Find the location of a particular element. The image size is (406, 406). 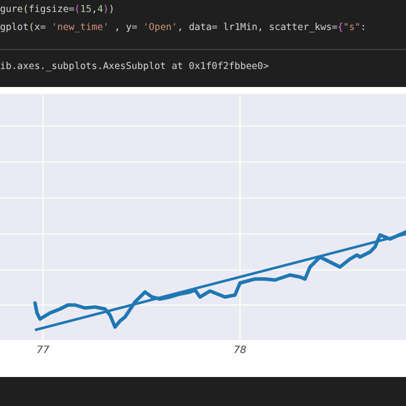

code-line: gplot(x= 'new_time' , y= 'Open', data= lr1Min, scatter_kws={"s": is located at coordinates (184, 28).